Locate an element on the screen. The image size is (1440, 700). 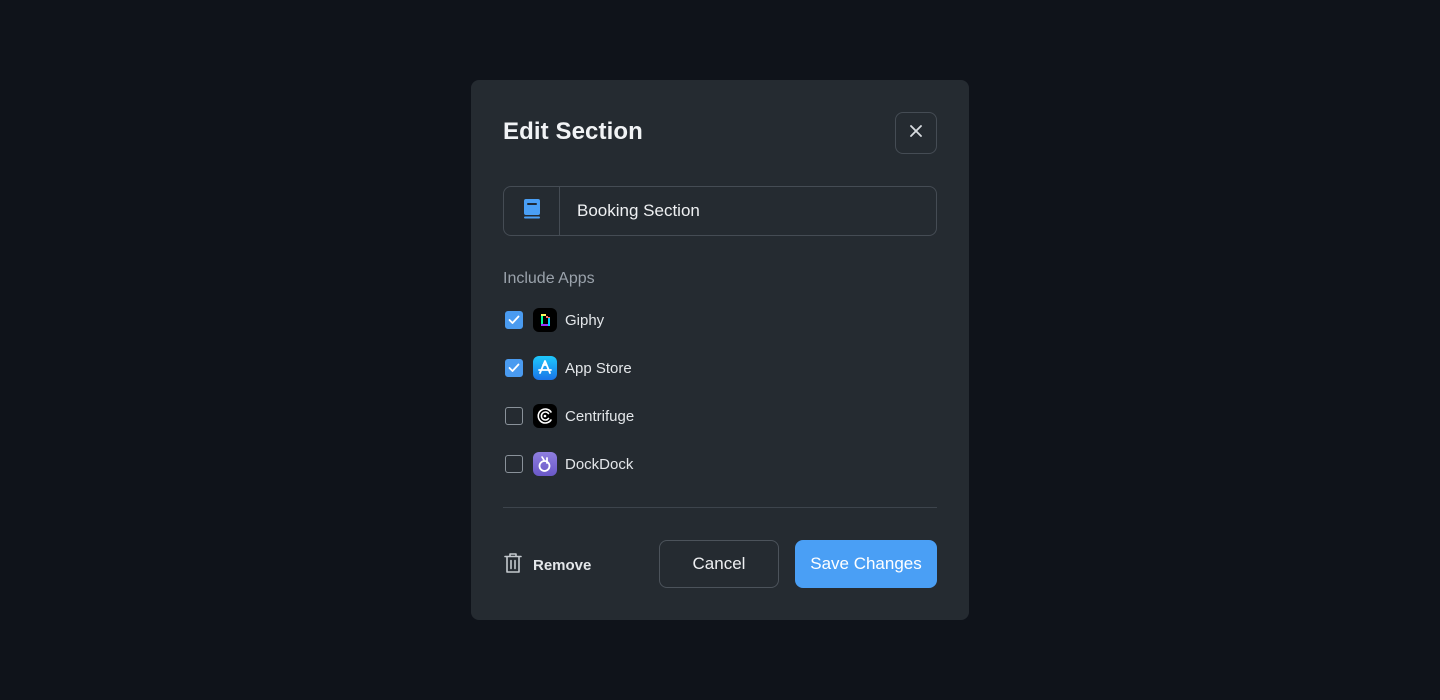
include-apps-label: Include Apps is located at coordinates (549, 278).